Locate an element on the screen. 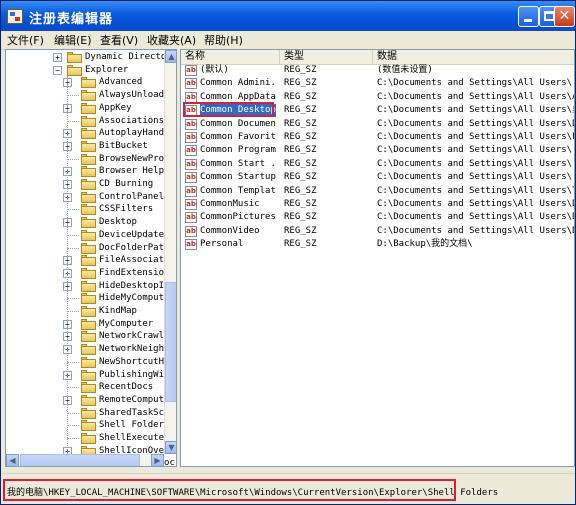 Image resolution: width=576 pixels, height=505 pixels. tree-item: Shell Folders is located at coordinates (88, 425).